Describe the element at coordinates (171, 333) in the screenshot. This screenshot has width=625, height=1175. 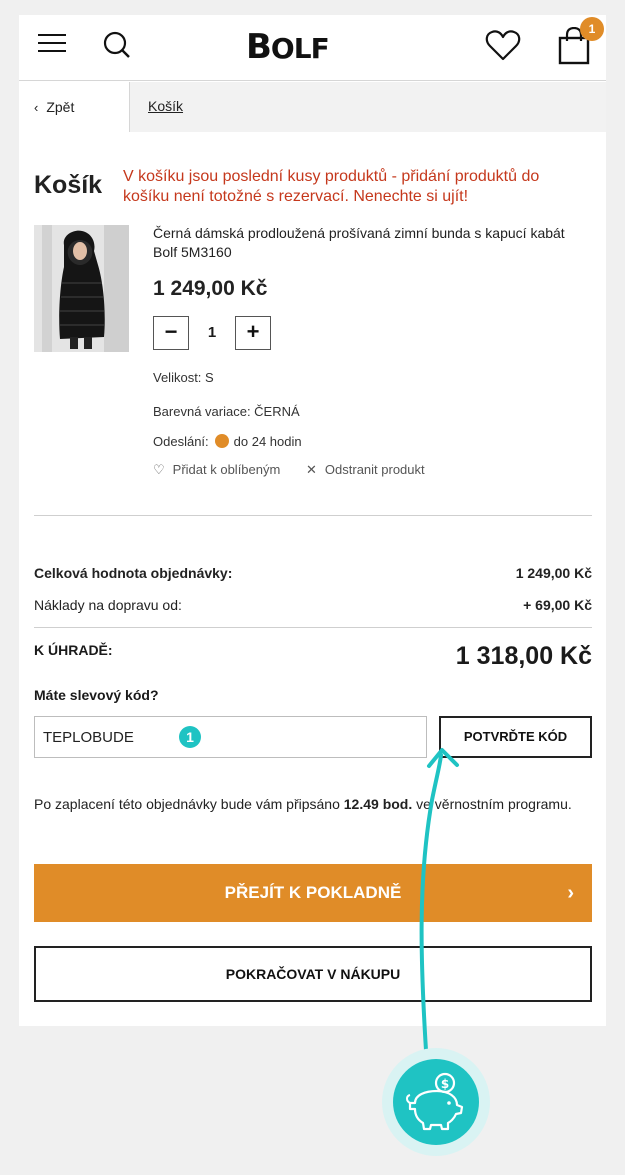
I see `quantity-decrease-button: −` at that location.